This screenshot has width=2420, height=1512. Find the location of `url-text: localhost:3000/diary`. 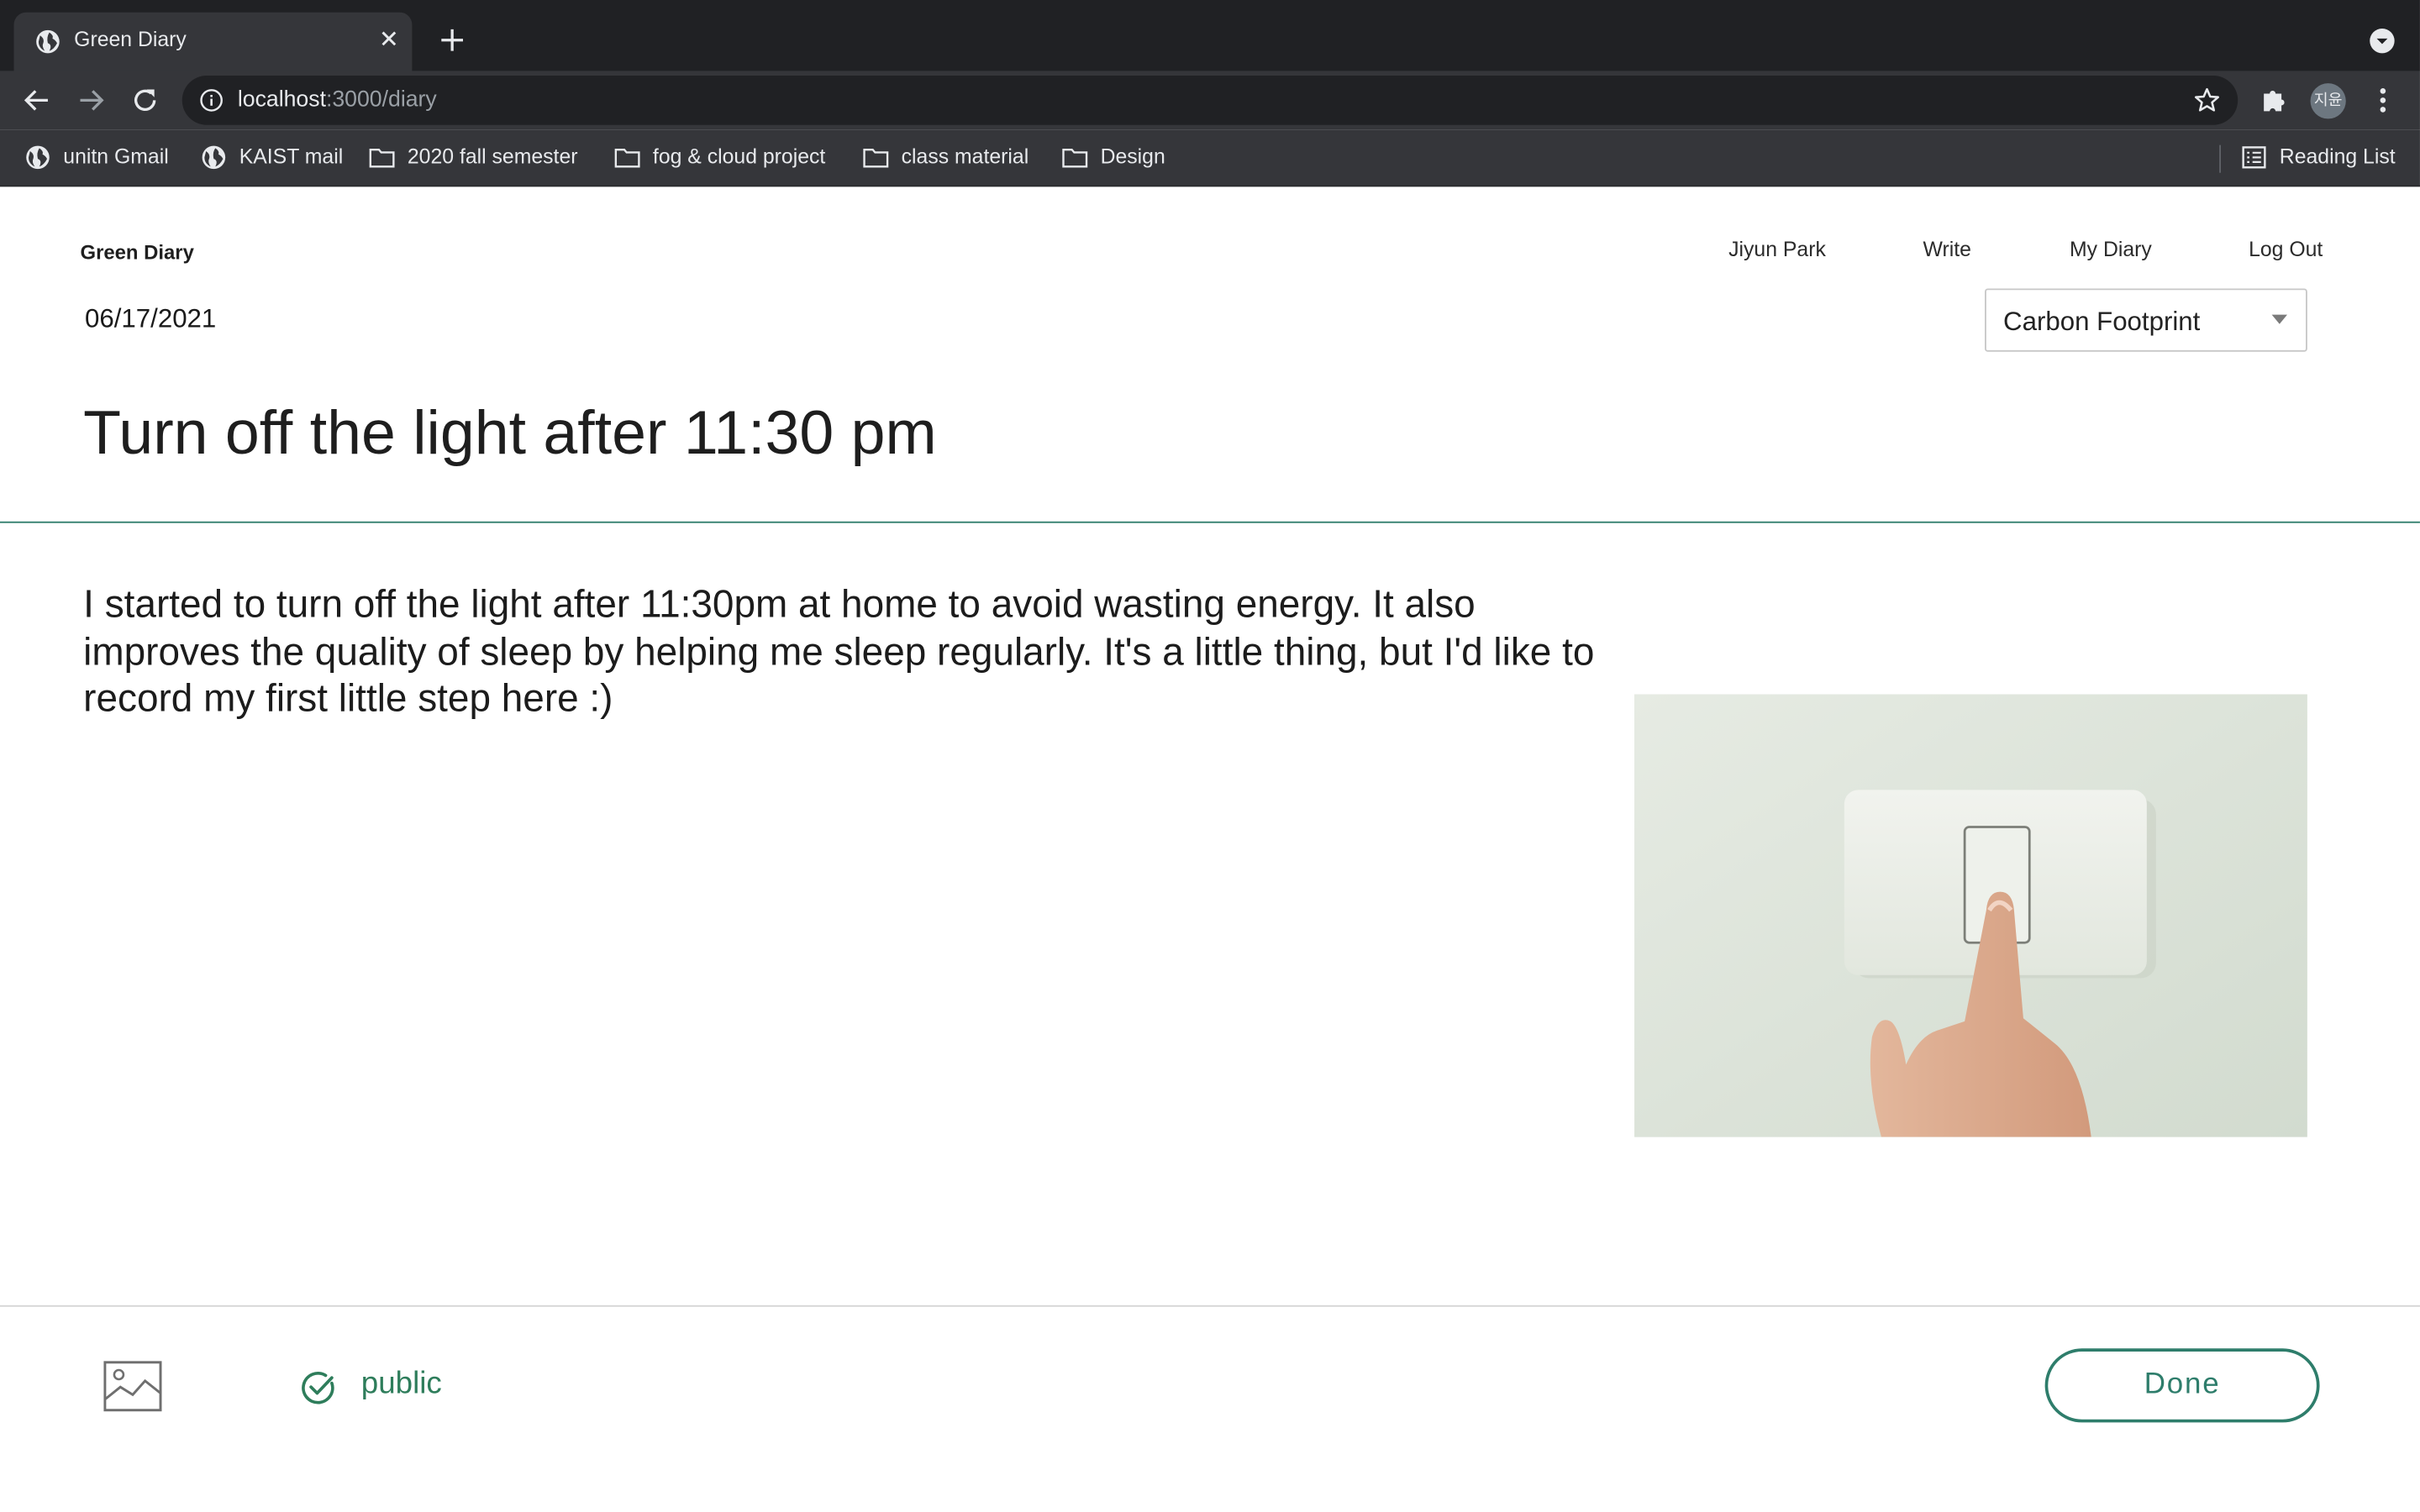

url-text: localhost:3000/diary is located at coordinates (337, 100).